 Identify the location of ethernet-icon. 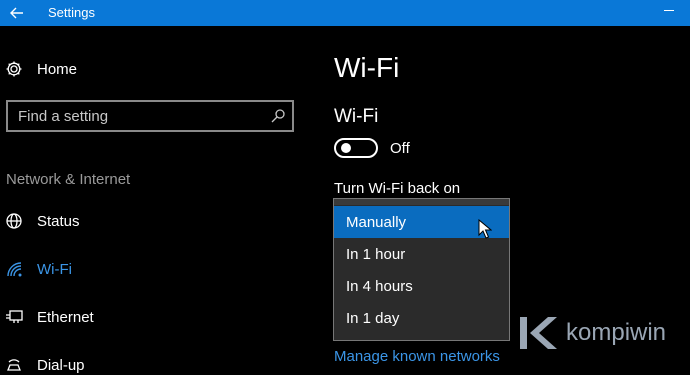
(14, 317).